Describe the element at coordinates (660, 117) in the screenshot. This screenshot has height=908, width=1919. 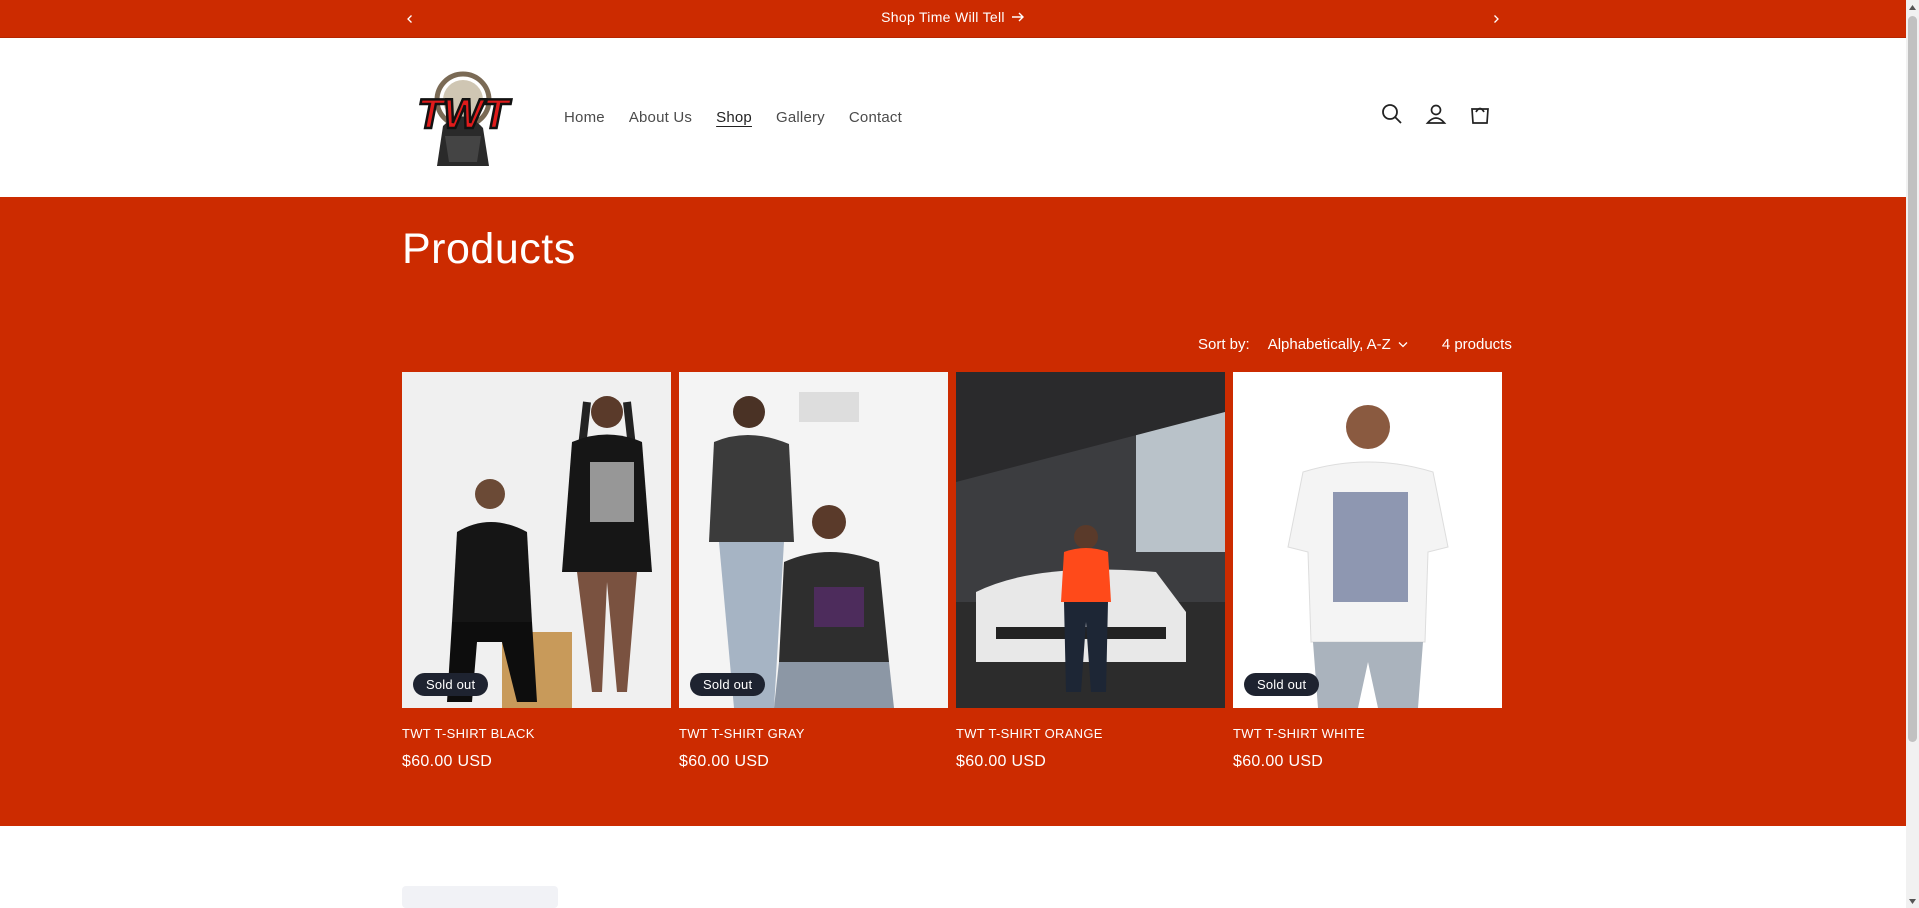
I see `nav-about-us: About Us` at that location.